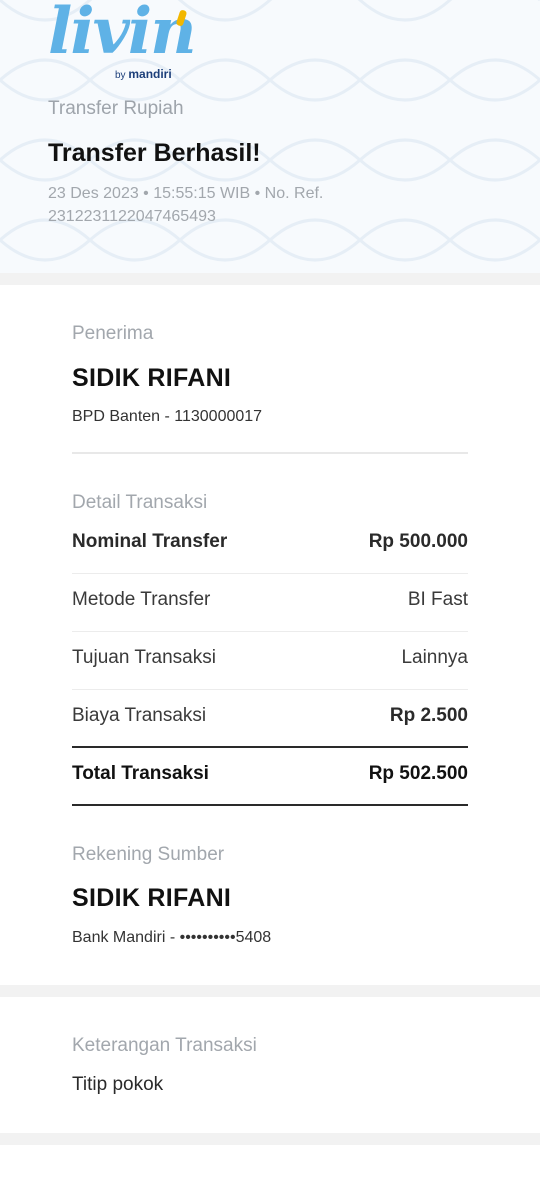 The width and height of the screenshot is (540, 1182). What do you see at coordinates (140, 502) in the screenshot?
I see `details-label: Detail Transaksi` at bounding box center [140, 502].